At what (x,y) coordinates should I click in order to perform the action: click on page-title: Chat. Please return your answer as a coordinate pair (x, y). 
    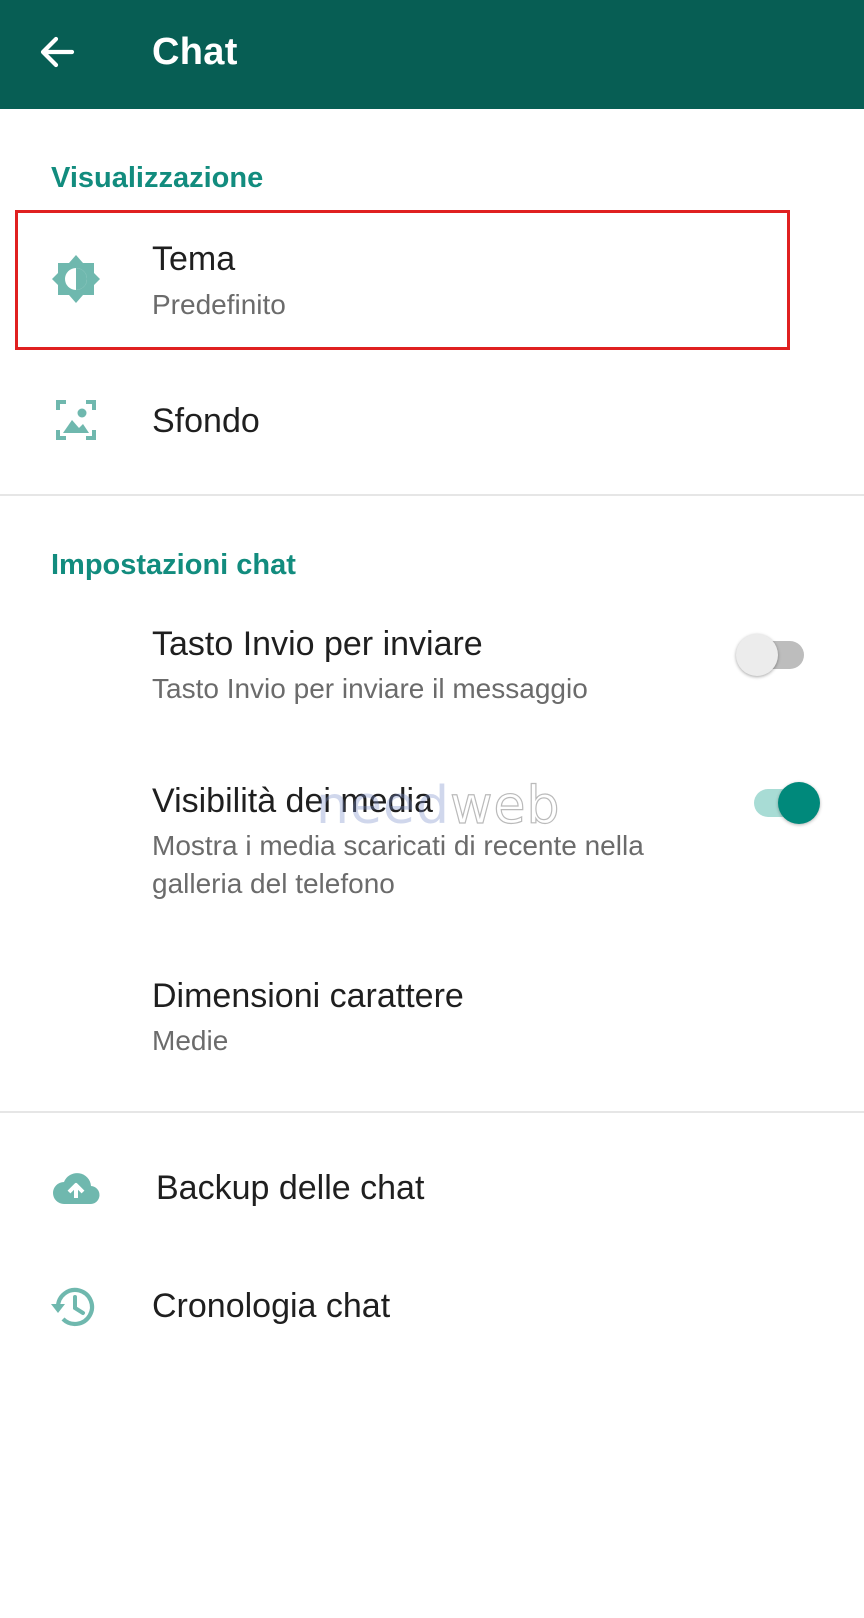
    Looking at the image, I should click on (195, 52).